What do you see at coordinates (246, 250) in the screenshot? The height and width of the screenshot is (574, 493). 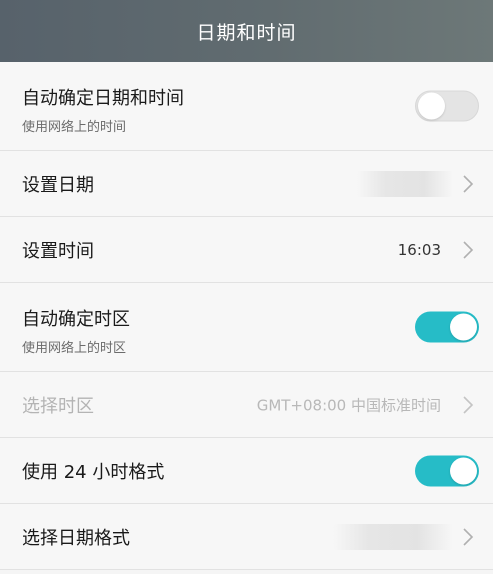 I see `setting-set-time: 设置时间 16:03` at bounding box center [246, 250].